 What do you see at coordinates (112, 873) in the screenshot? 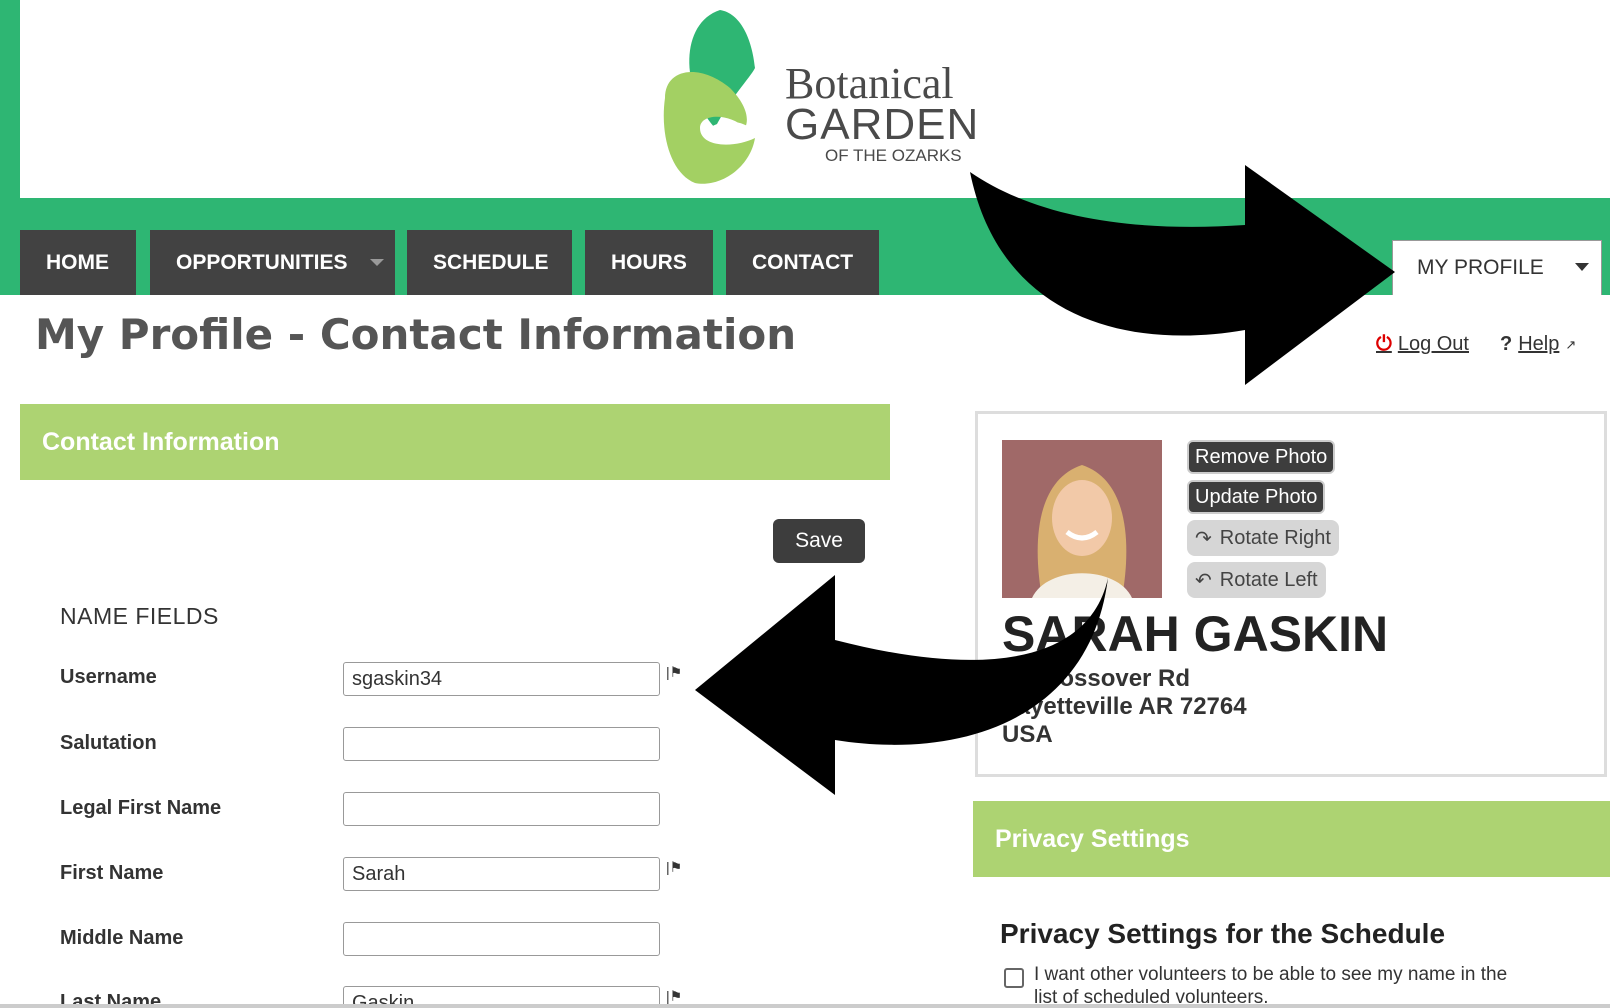
I see `first-name-label: First Name` at bounding box center [112, 873].